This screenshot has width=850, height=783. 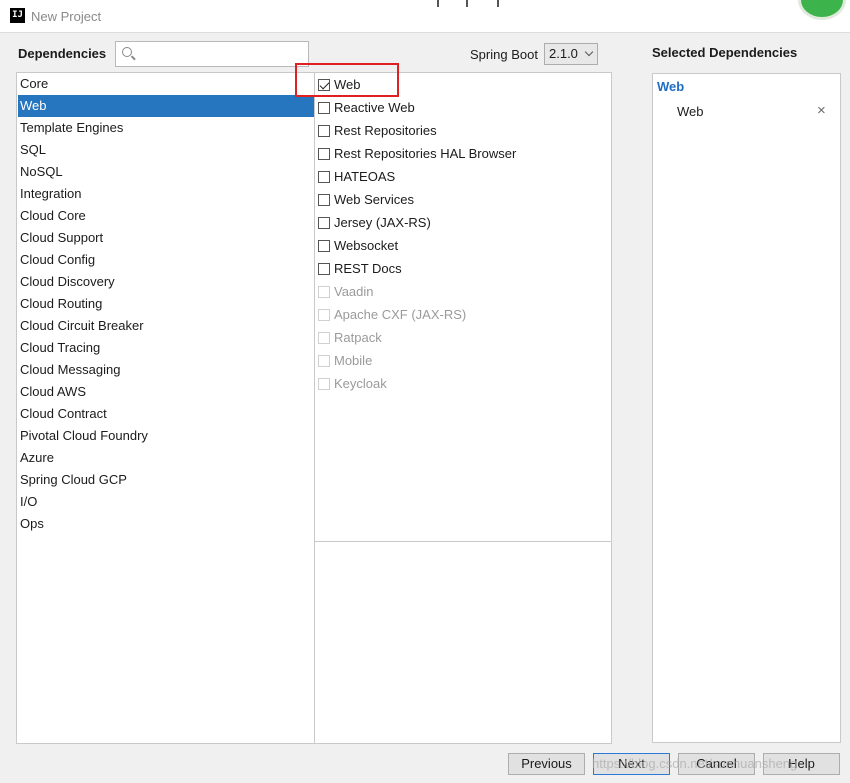 I want to click on dependency-label: Reactive Web, so click(x=374, y=107).